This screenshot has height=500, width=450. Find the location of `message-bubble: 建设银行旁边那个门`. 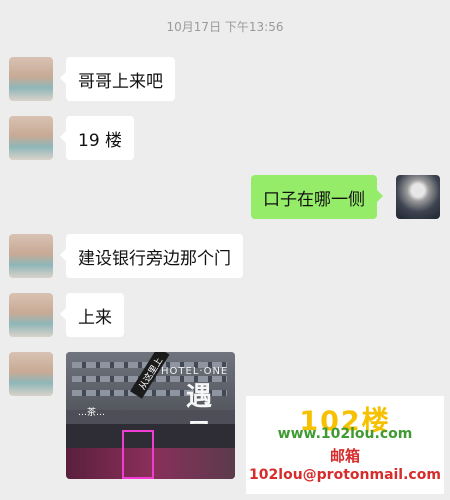

message-bubble: 建设银行旁边那个门 is located at coordinates (151, 256).